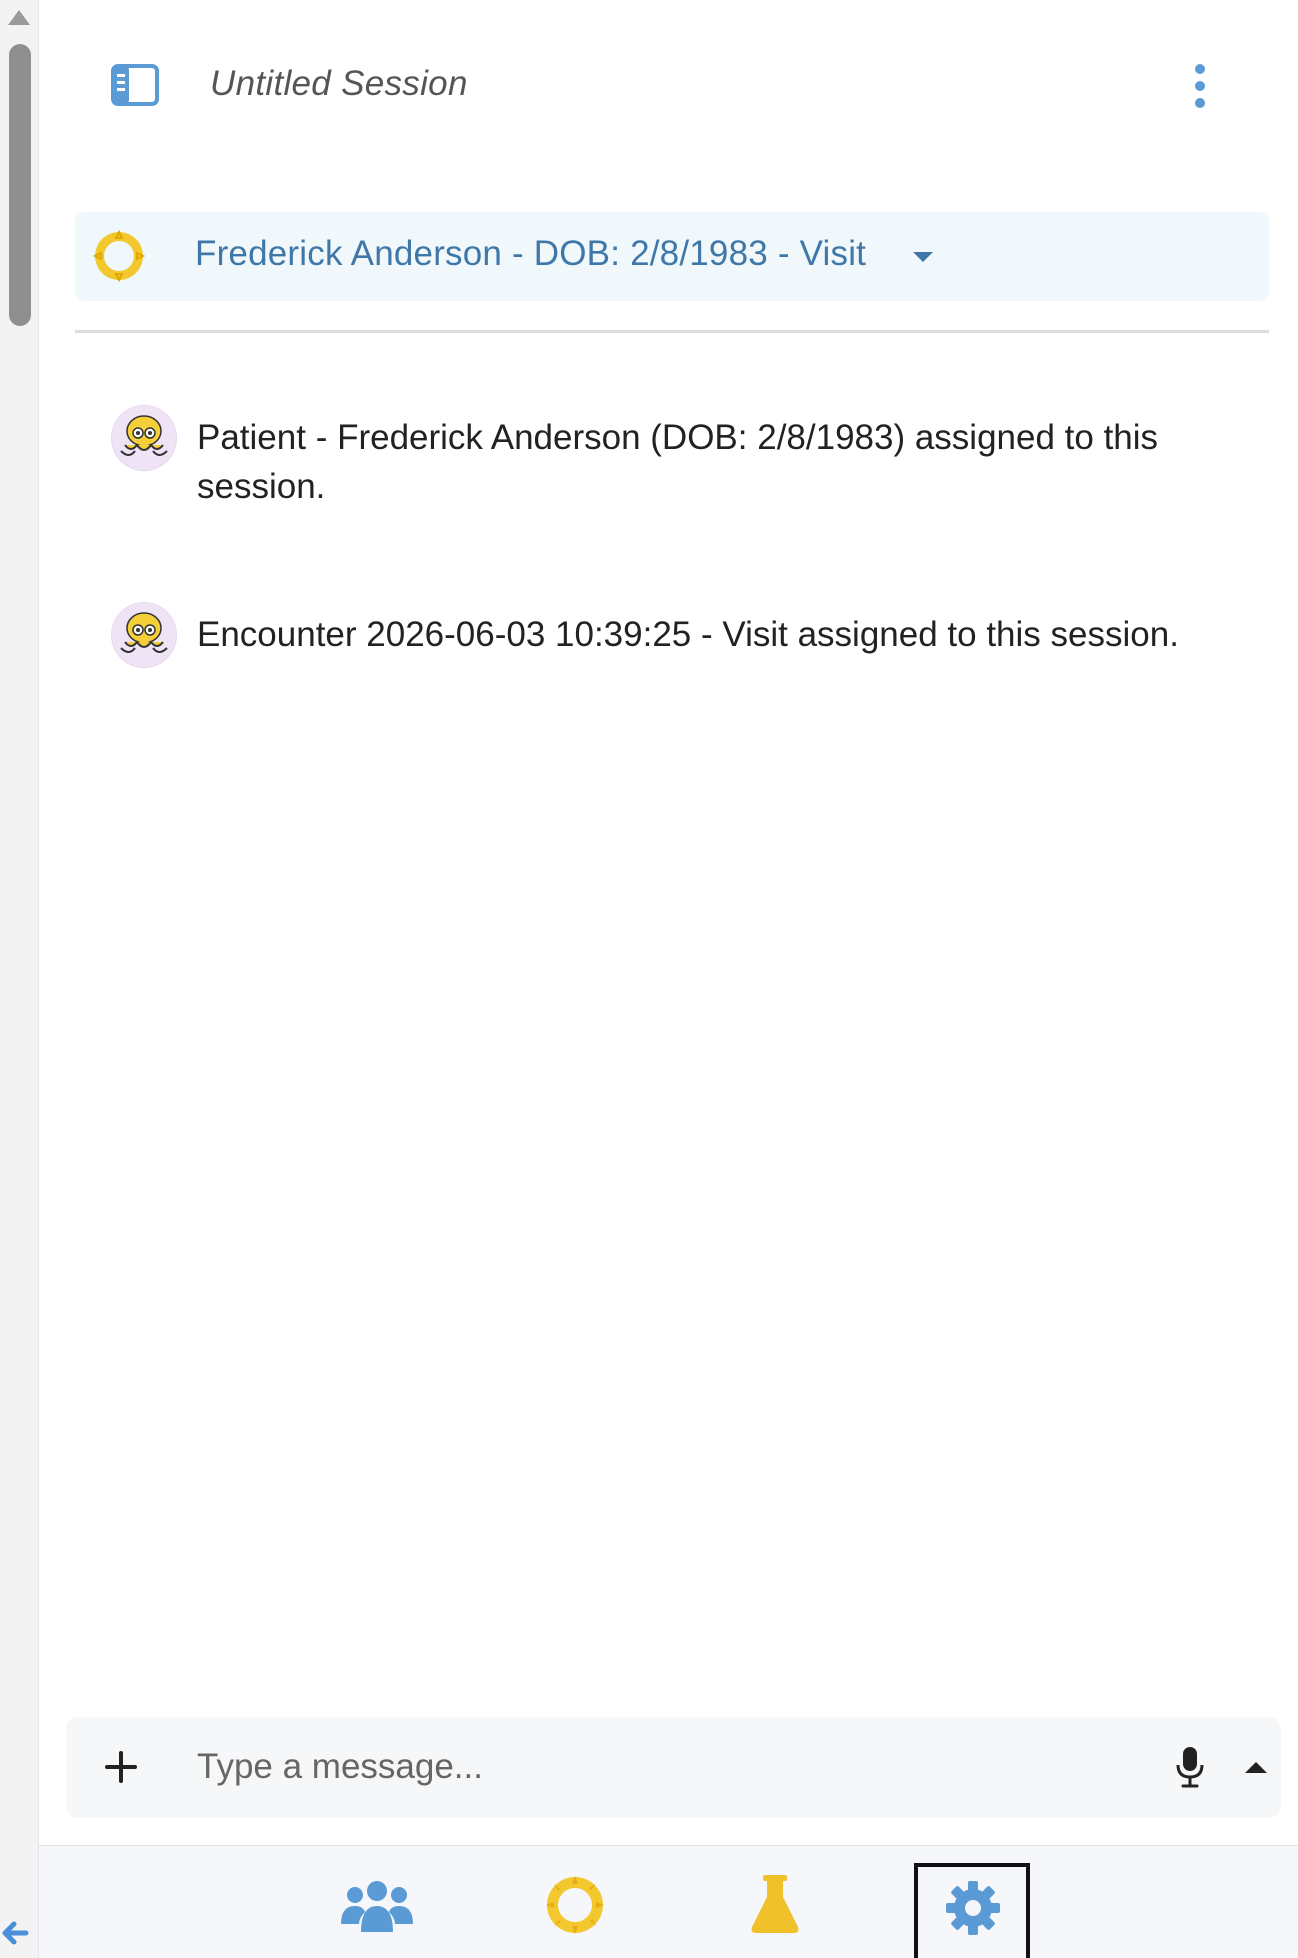 This screenshot has height=1958, width=1298. I want to click on message-composer, so click(673, 1767).